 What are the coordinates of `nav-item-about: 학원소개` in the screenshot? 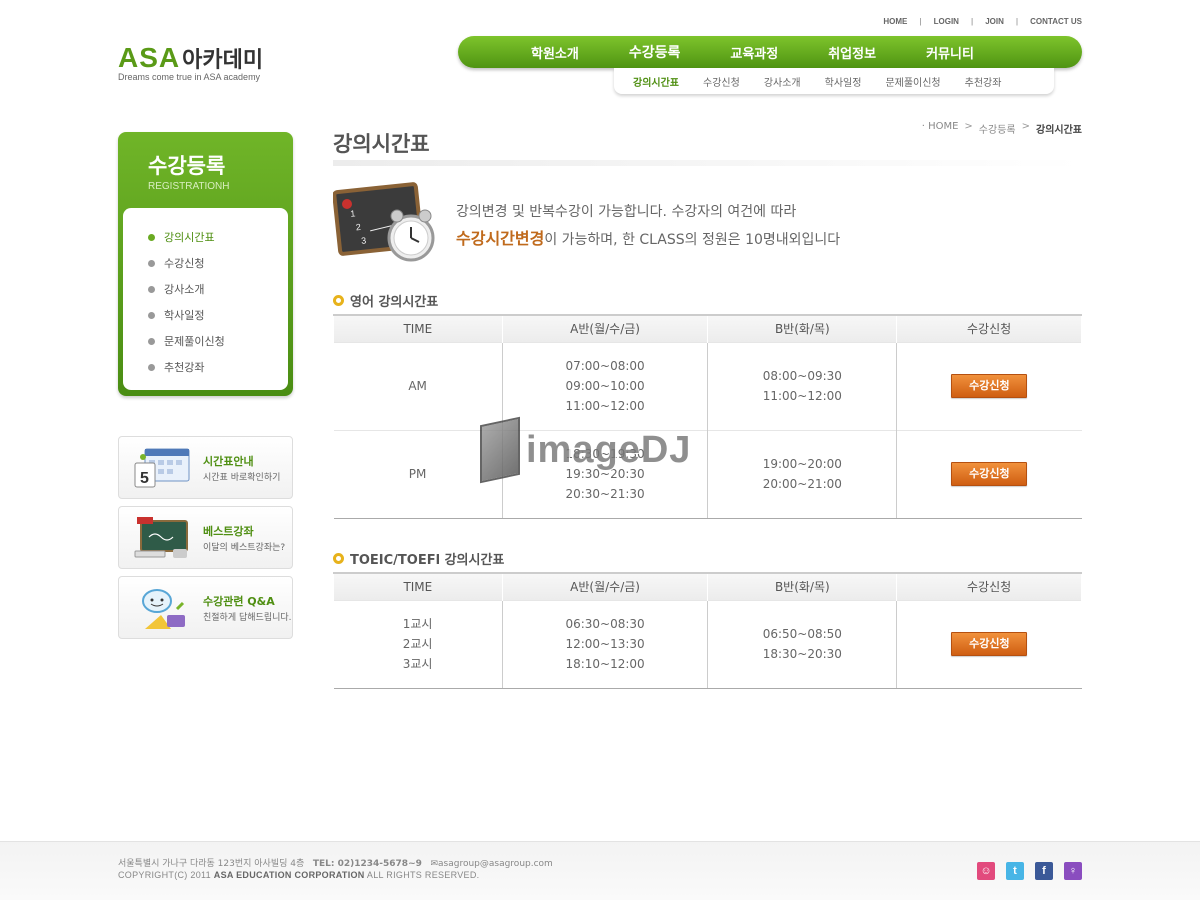 It's located at (555, 52).